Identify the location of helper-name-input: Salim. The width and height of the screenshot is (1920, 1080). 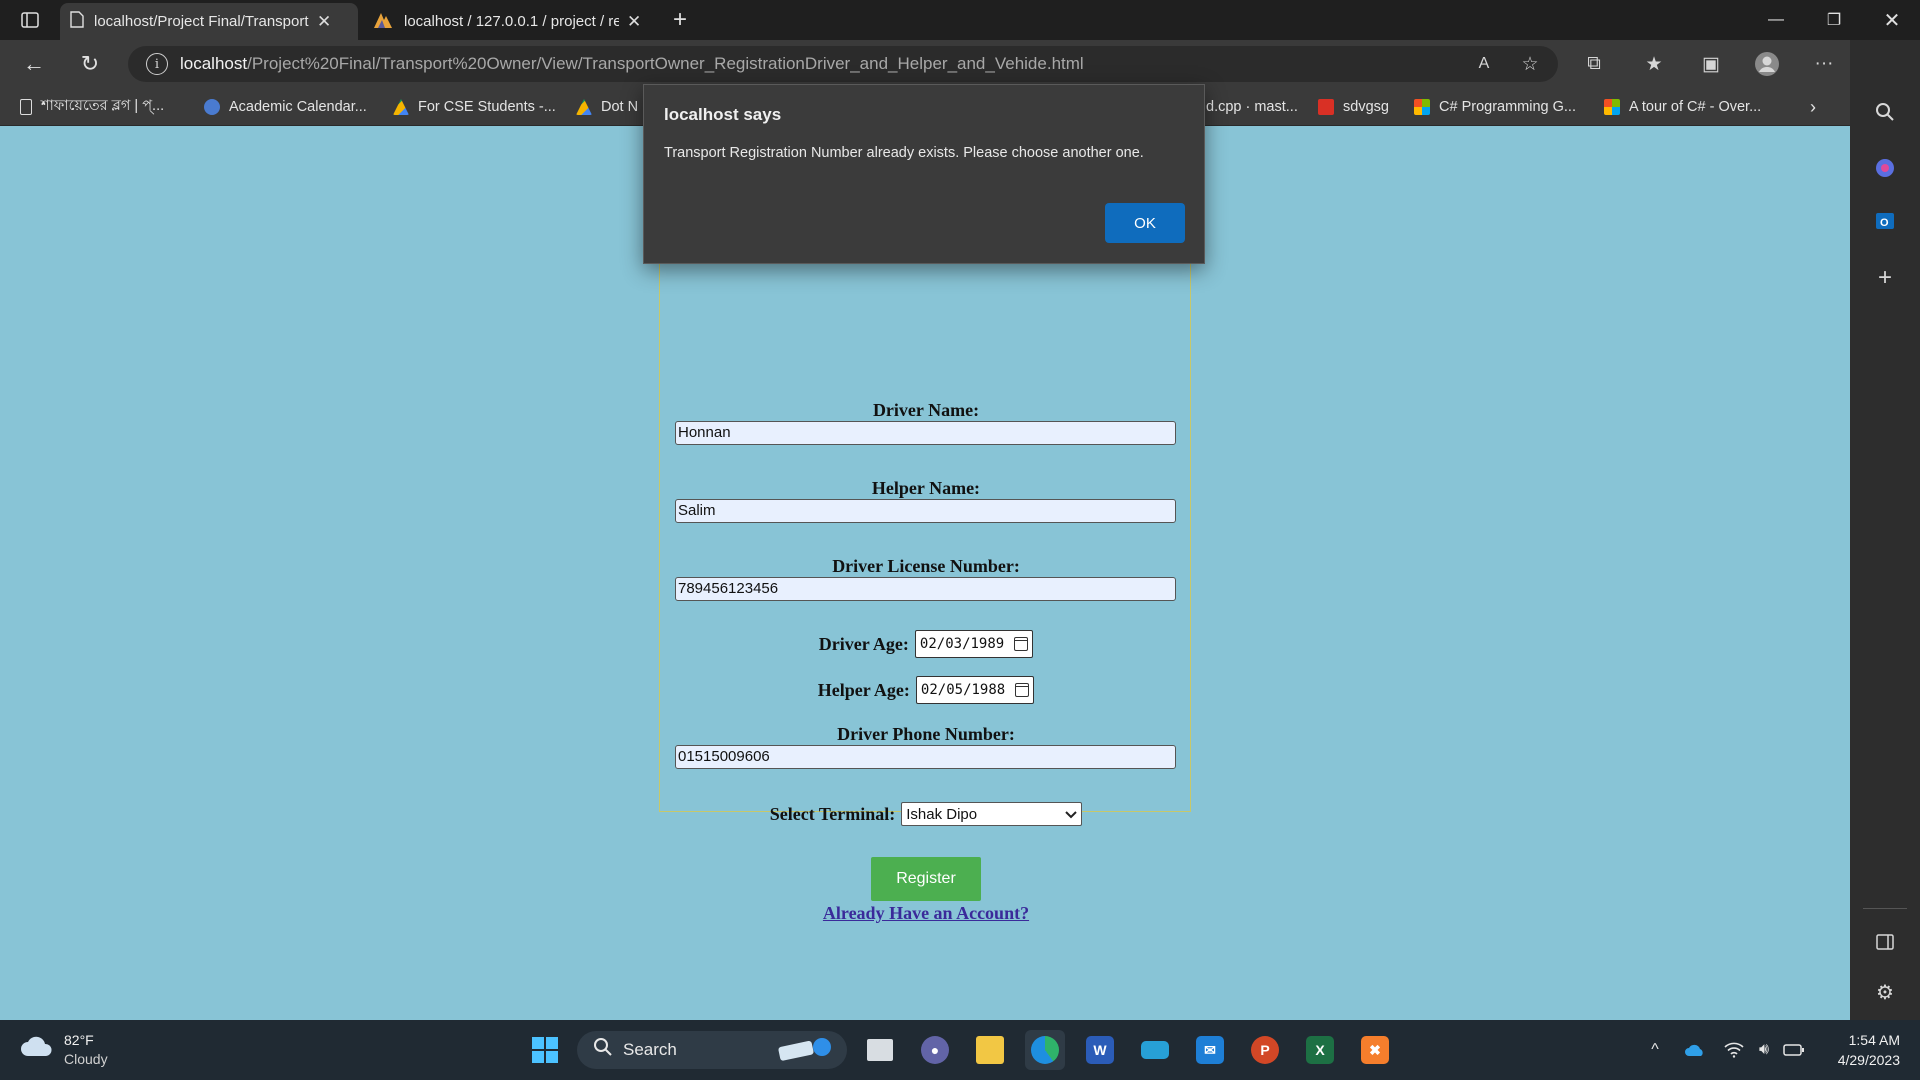
(925, 511).